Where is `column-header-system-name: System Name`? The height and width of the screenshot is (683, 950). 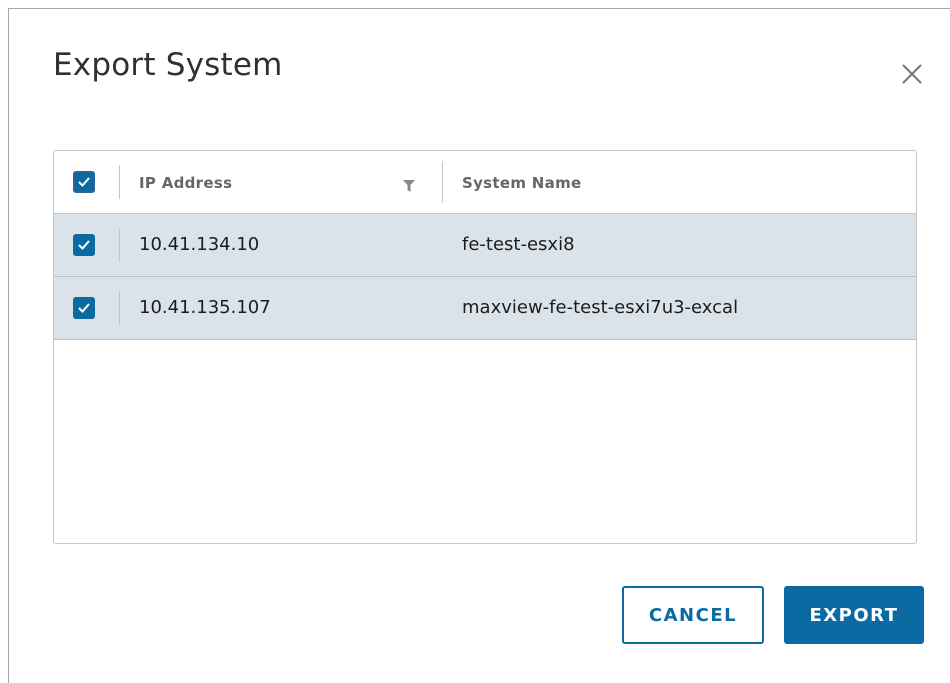 column-header-system-name: System Name is located at coordinates (521, 183).